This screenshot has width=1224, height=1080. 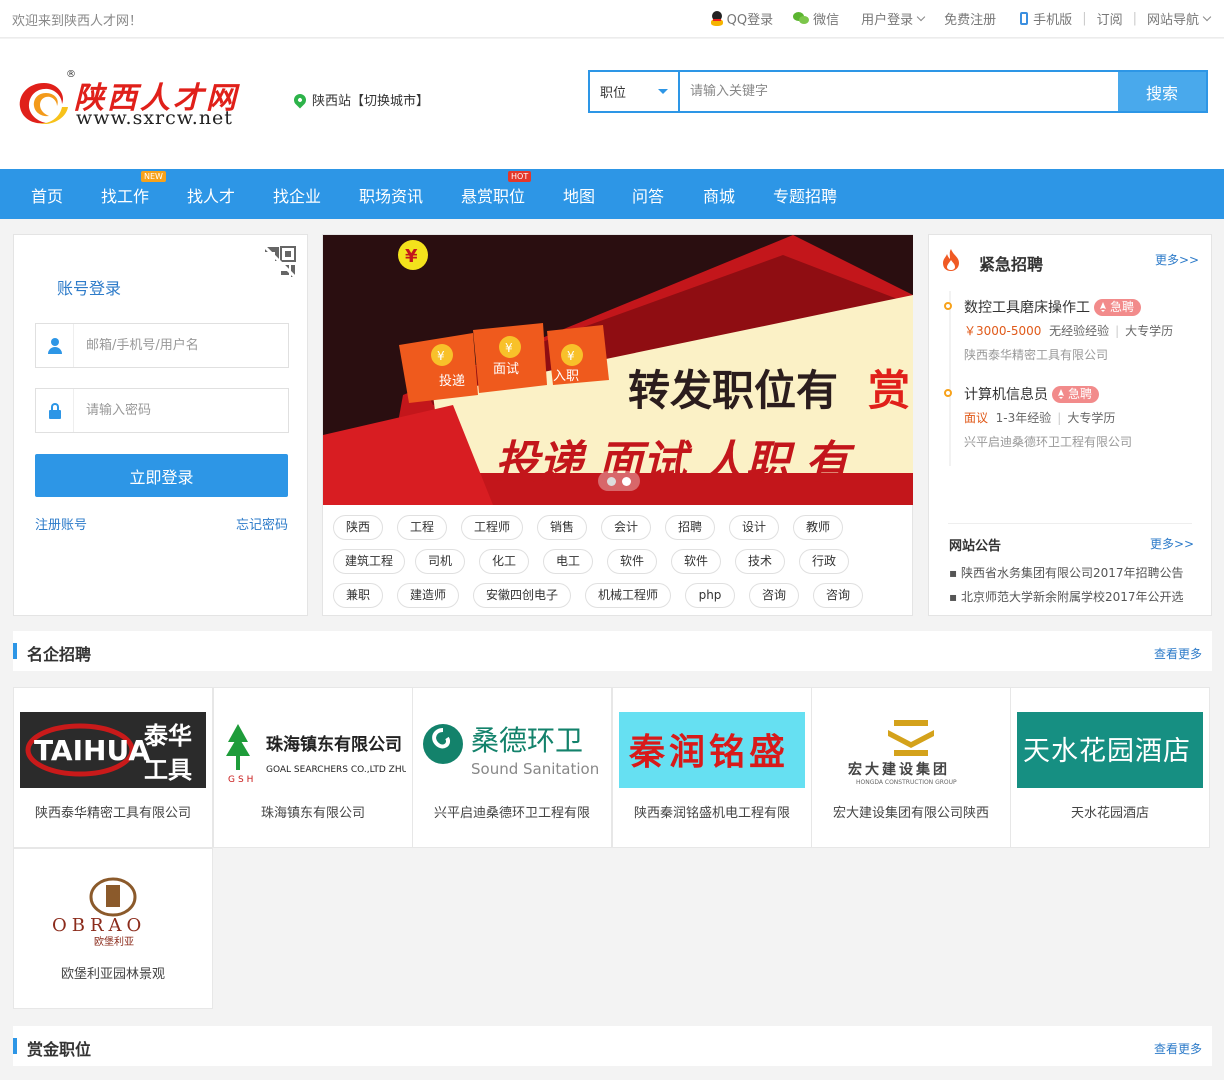 What do you see at coordinates (54, 410) in the screenshot?
I see `lock-icon` at bounding box center [54, 410].